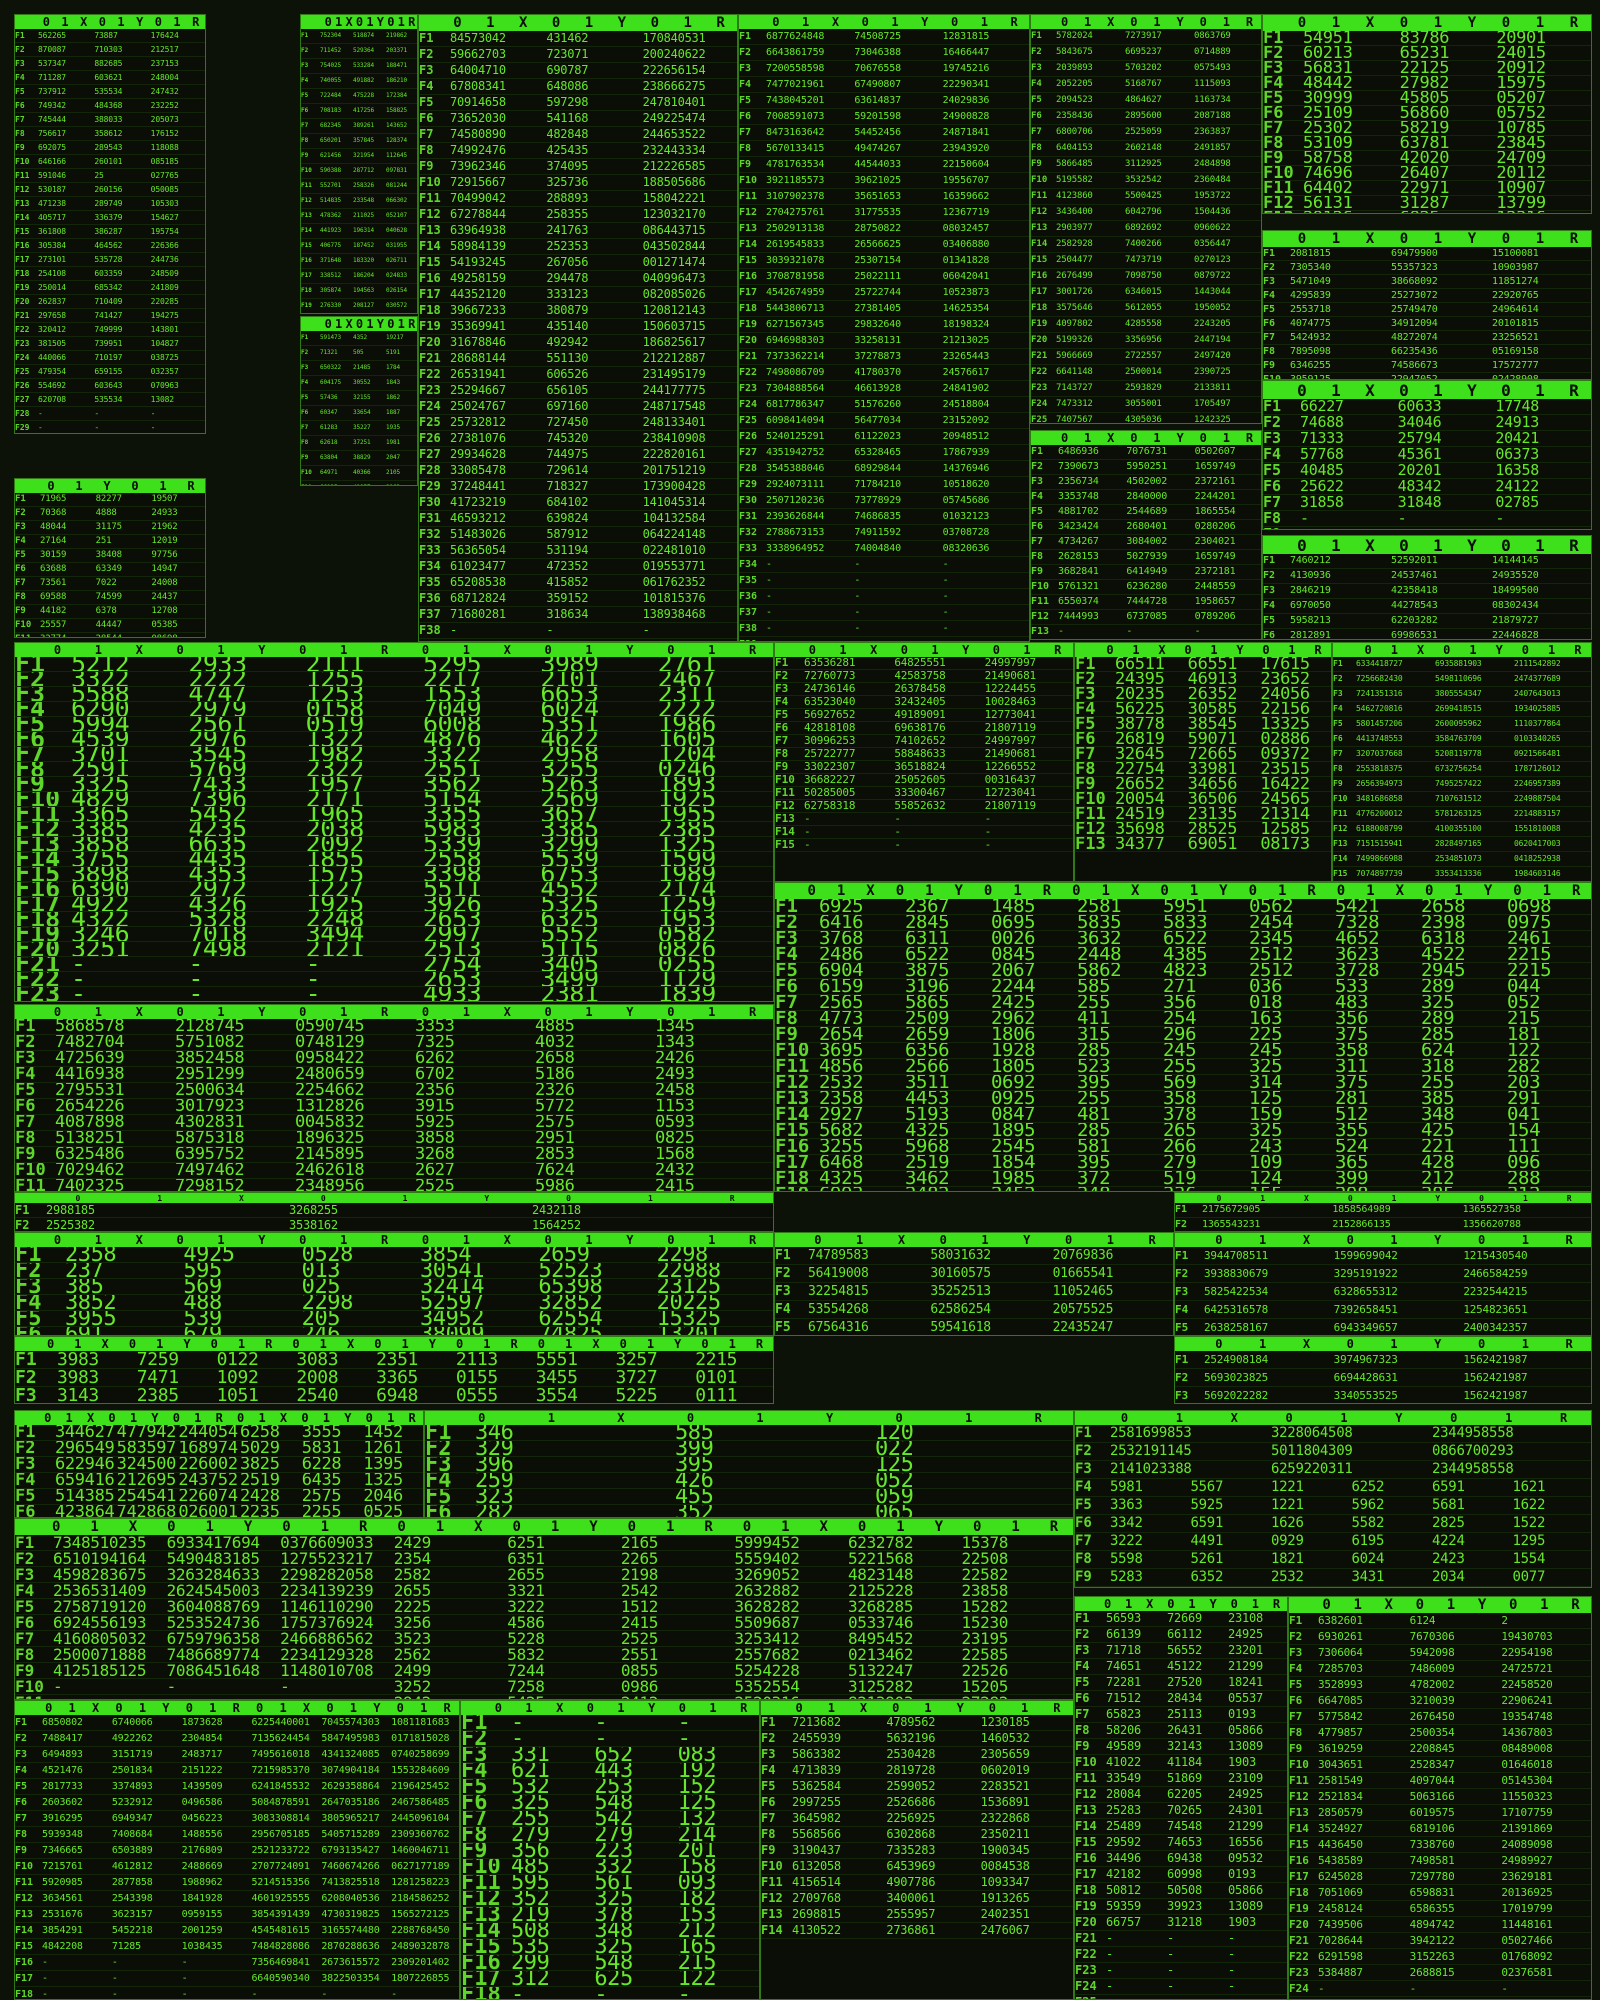 Image resolution: width=1600 pixels, height=2000 pixels. Describe the element at coordinates (280, 1962) in the screenshot. I see `row-cell: 7356469841` at that location.